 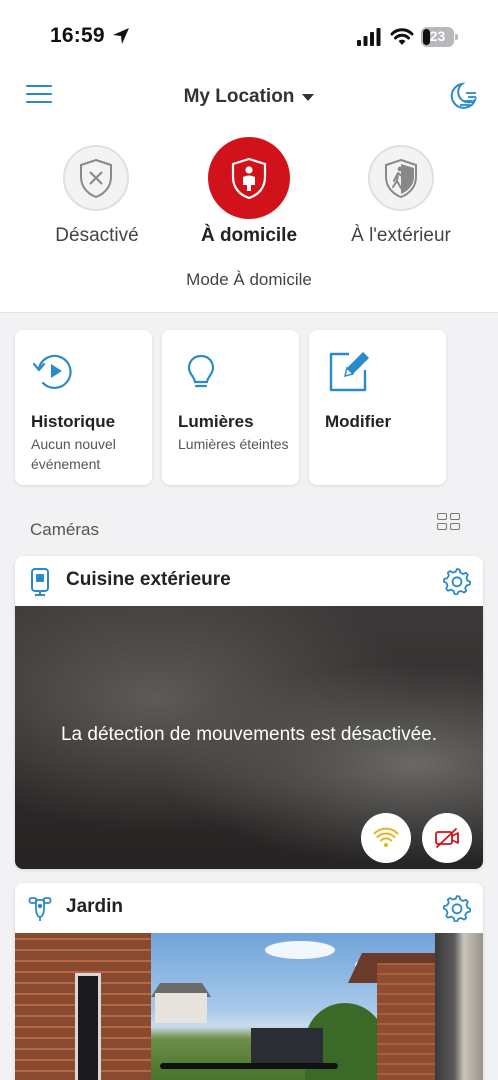 I want to click on mode-away-button: À l'extérieur, so click(x=401, y=198).